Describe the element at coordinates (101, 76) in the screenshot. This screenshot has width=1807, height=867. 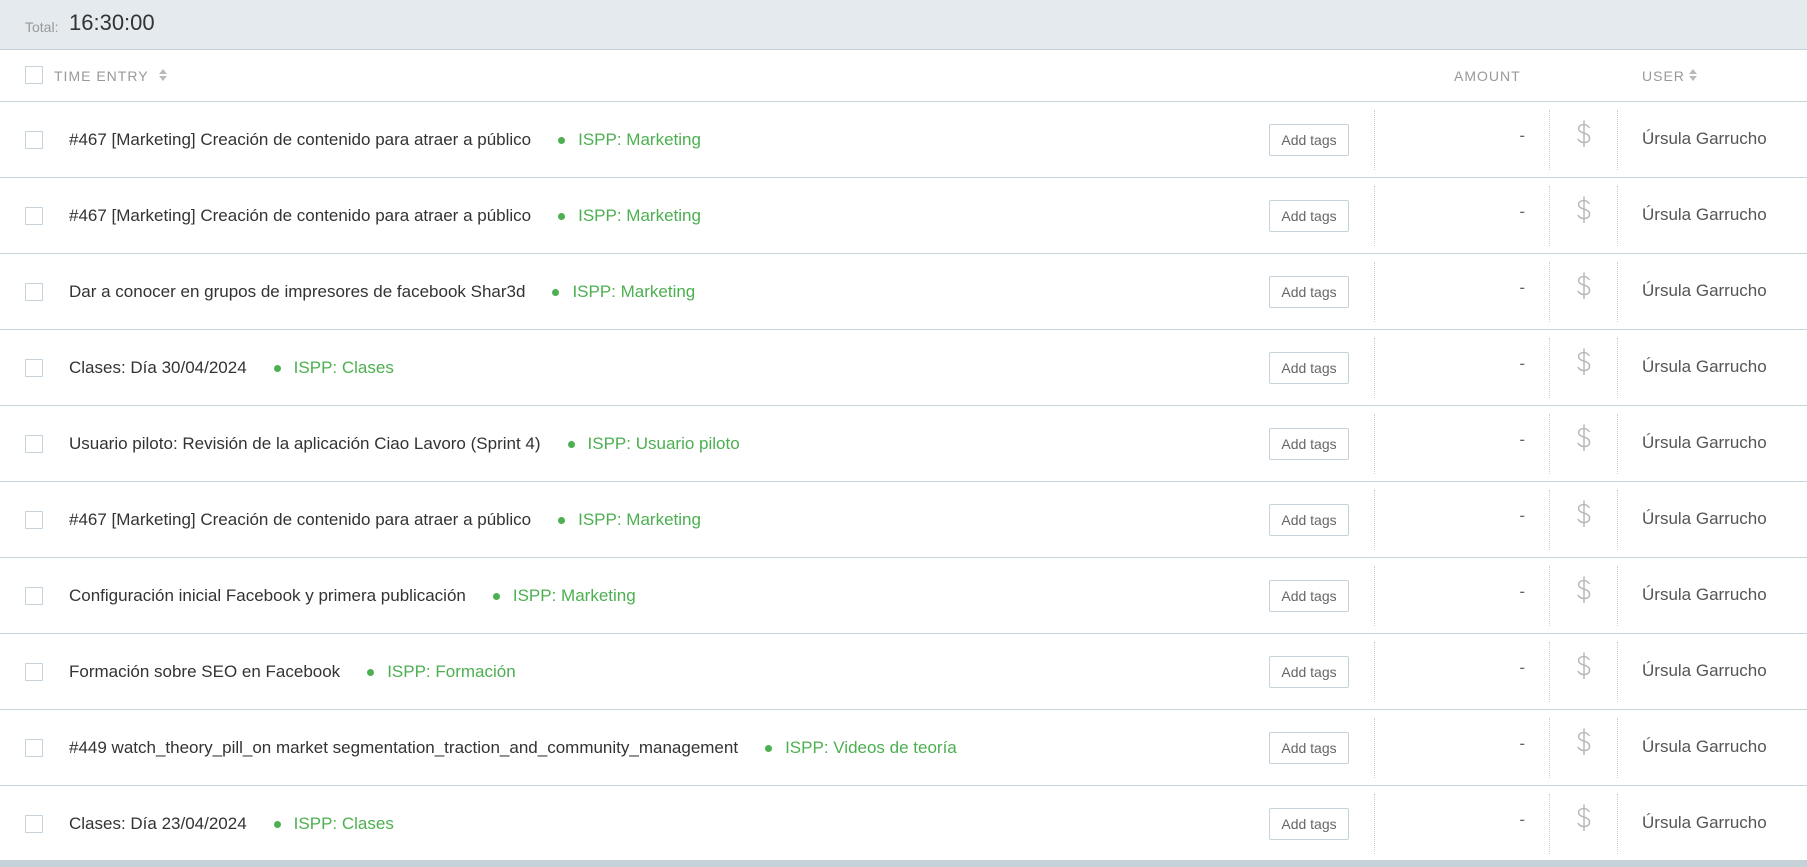
I see `time-entry-header: TIME ENTRY` at that location.